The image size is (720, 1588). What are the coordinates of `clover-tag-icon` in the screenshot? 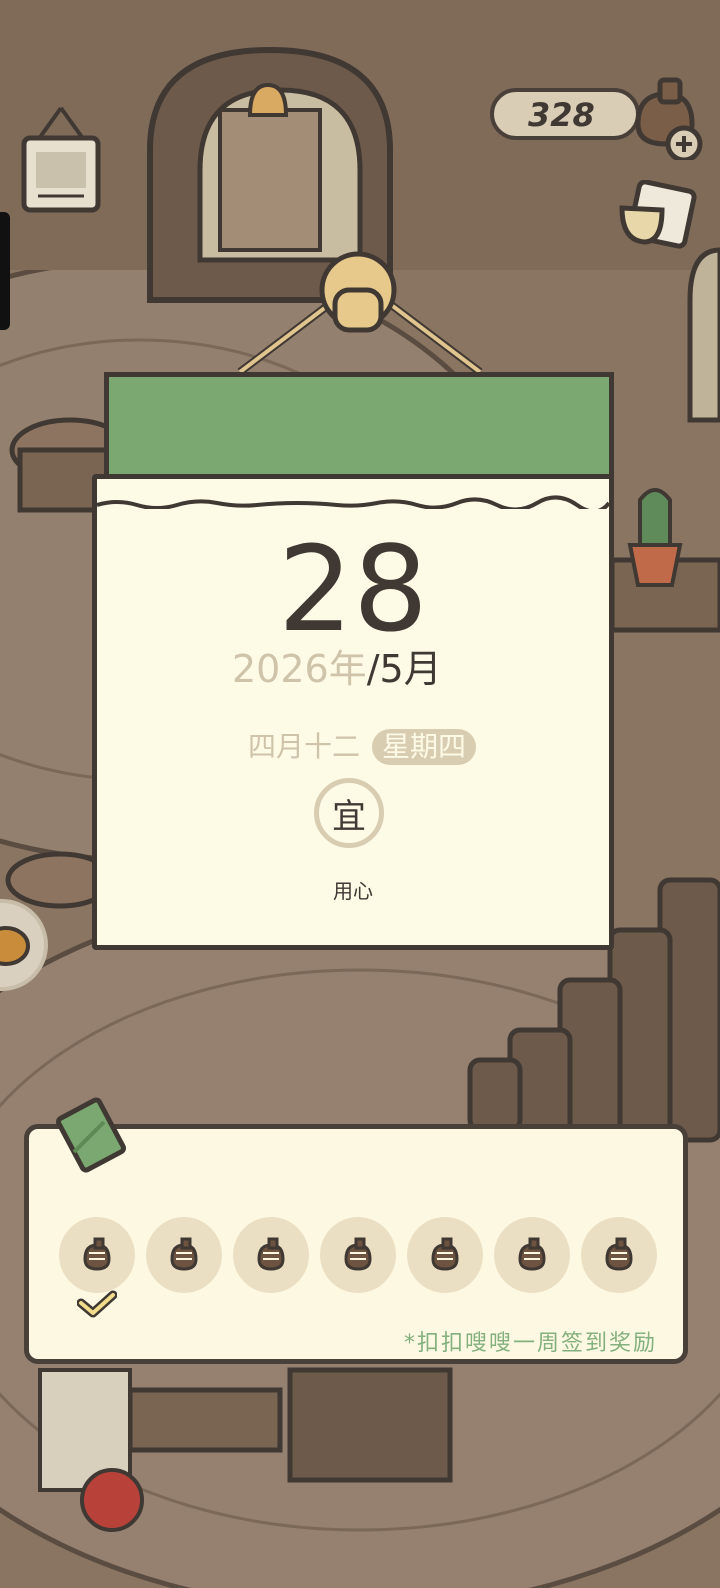 It's located at (91, 1135).